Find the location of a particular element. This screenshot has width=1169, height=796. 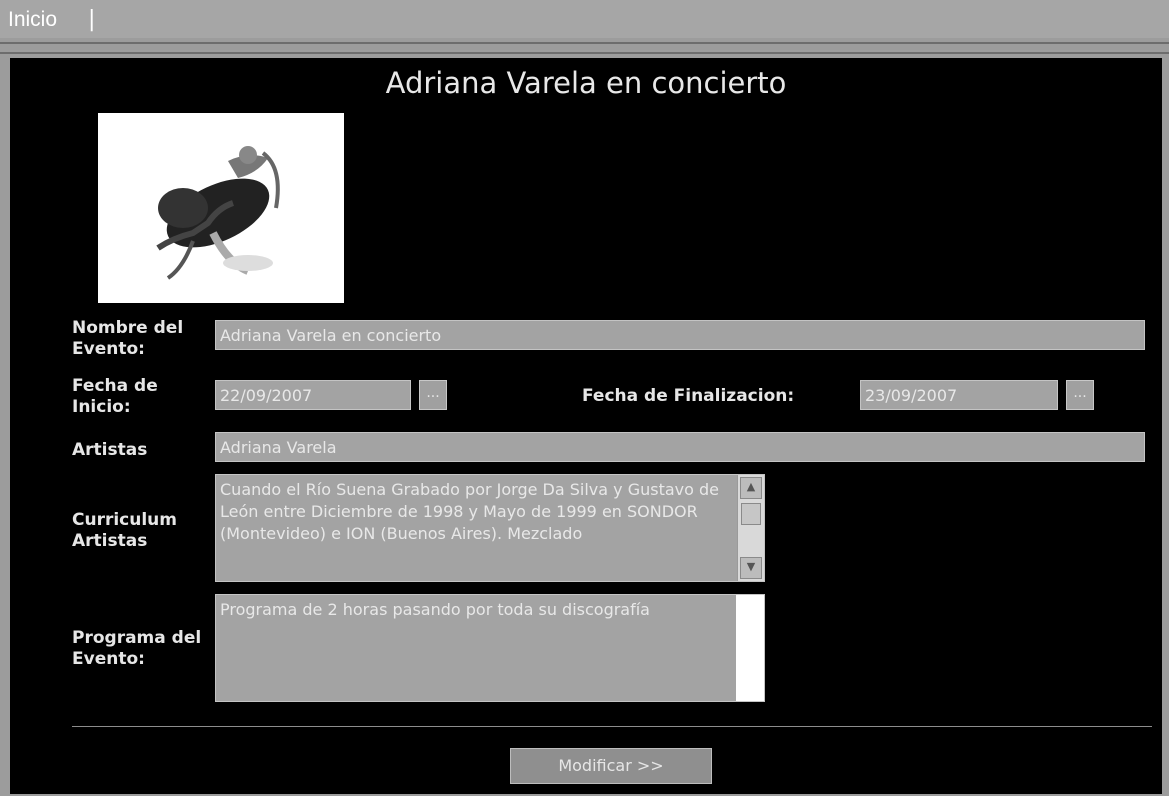

label-artists: Artistas is located at coordinates (110, 450).